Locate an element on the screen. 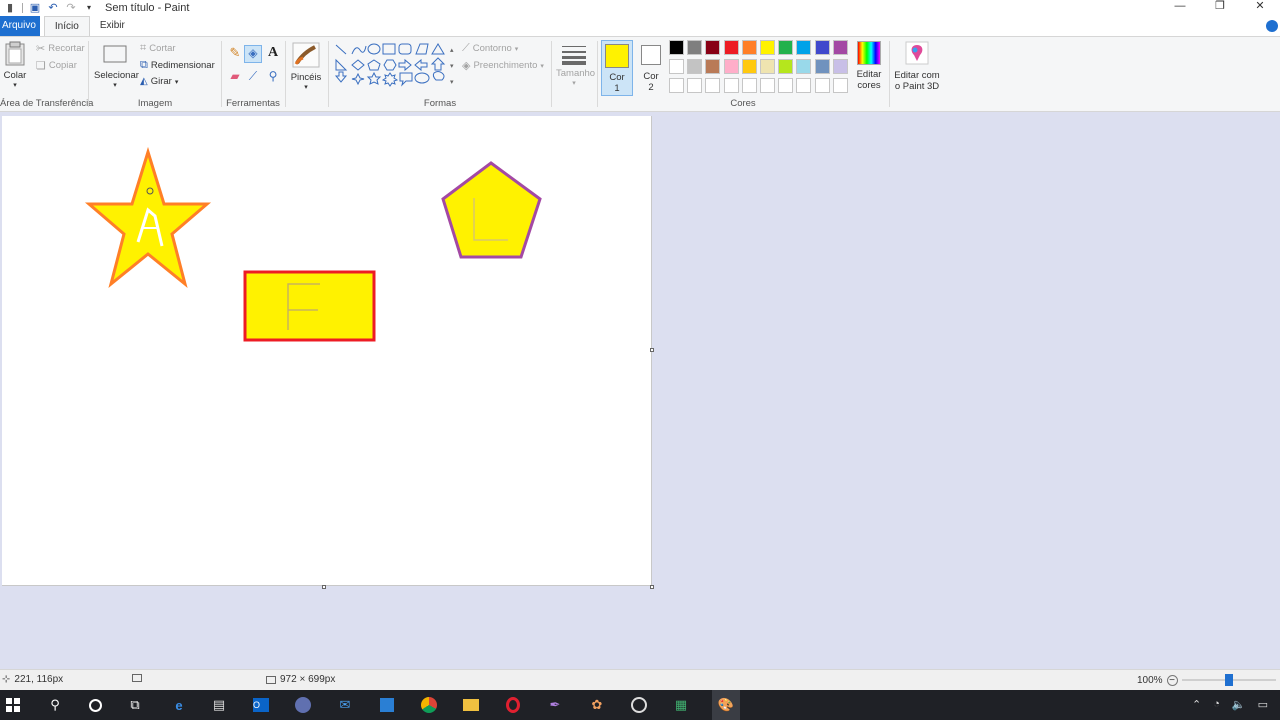 The width and height of the screenshot is (1280, 720). zoom-slider-thumb is located at coordinates (1228, 680).